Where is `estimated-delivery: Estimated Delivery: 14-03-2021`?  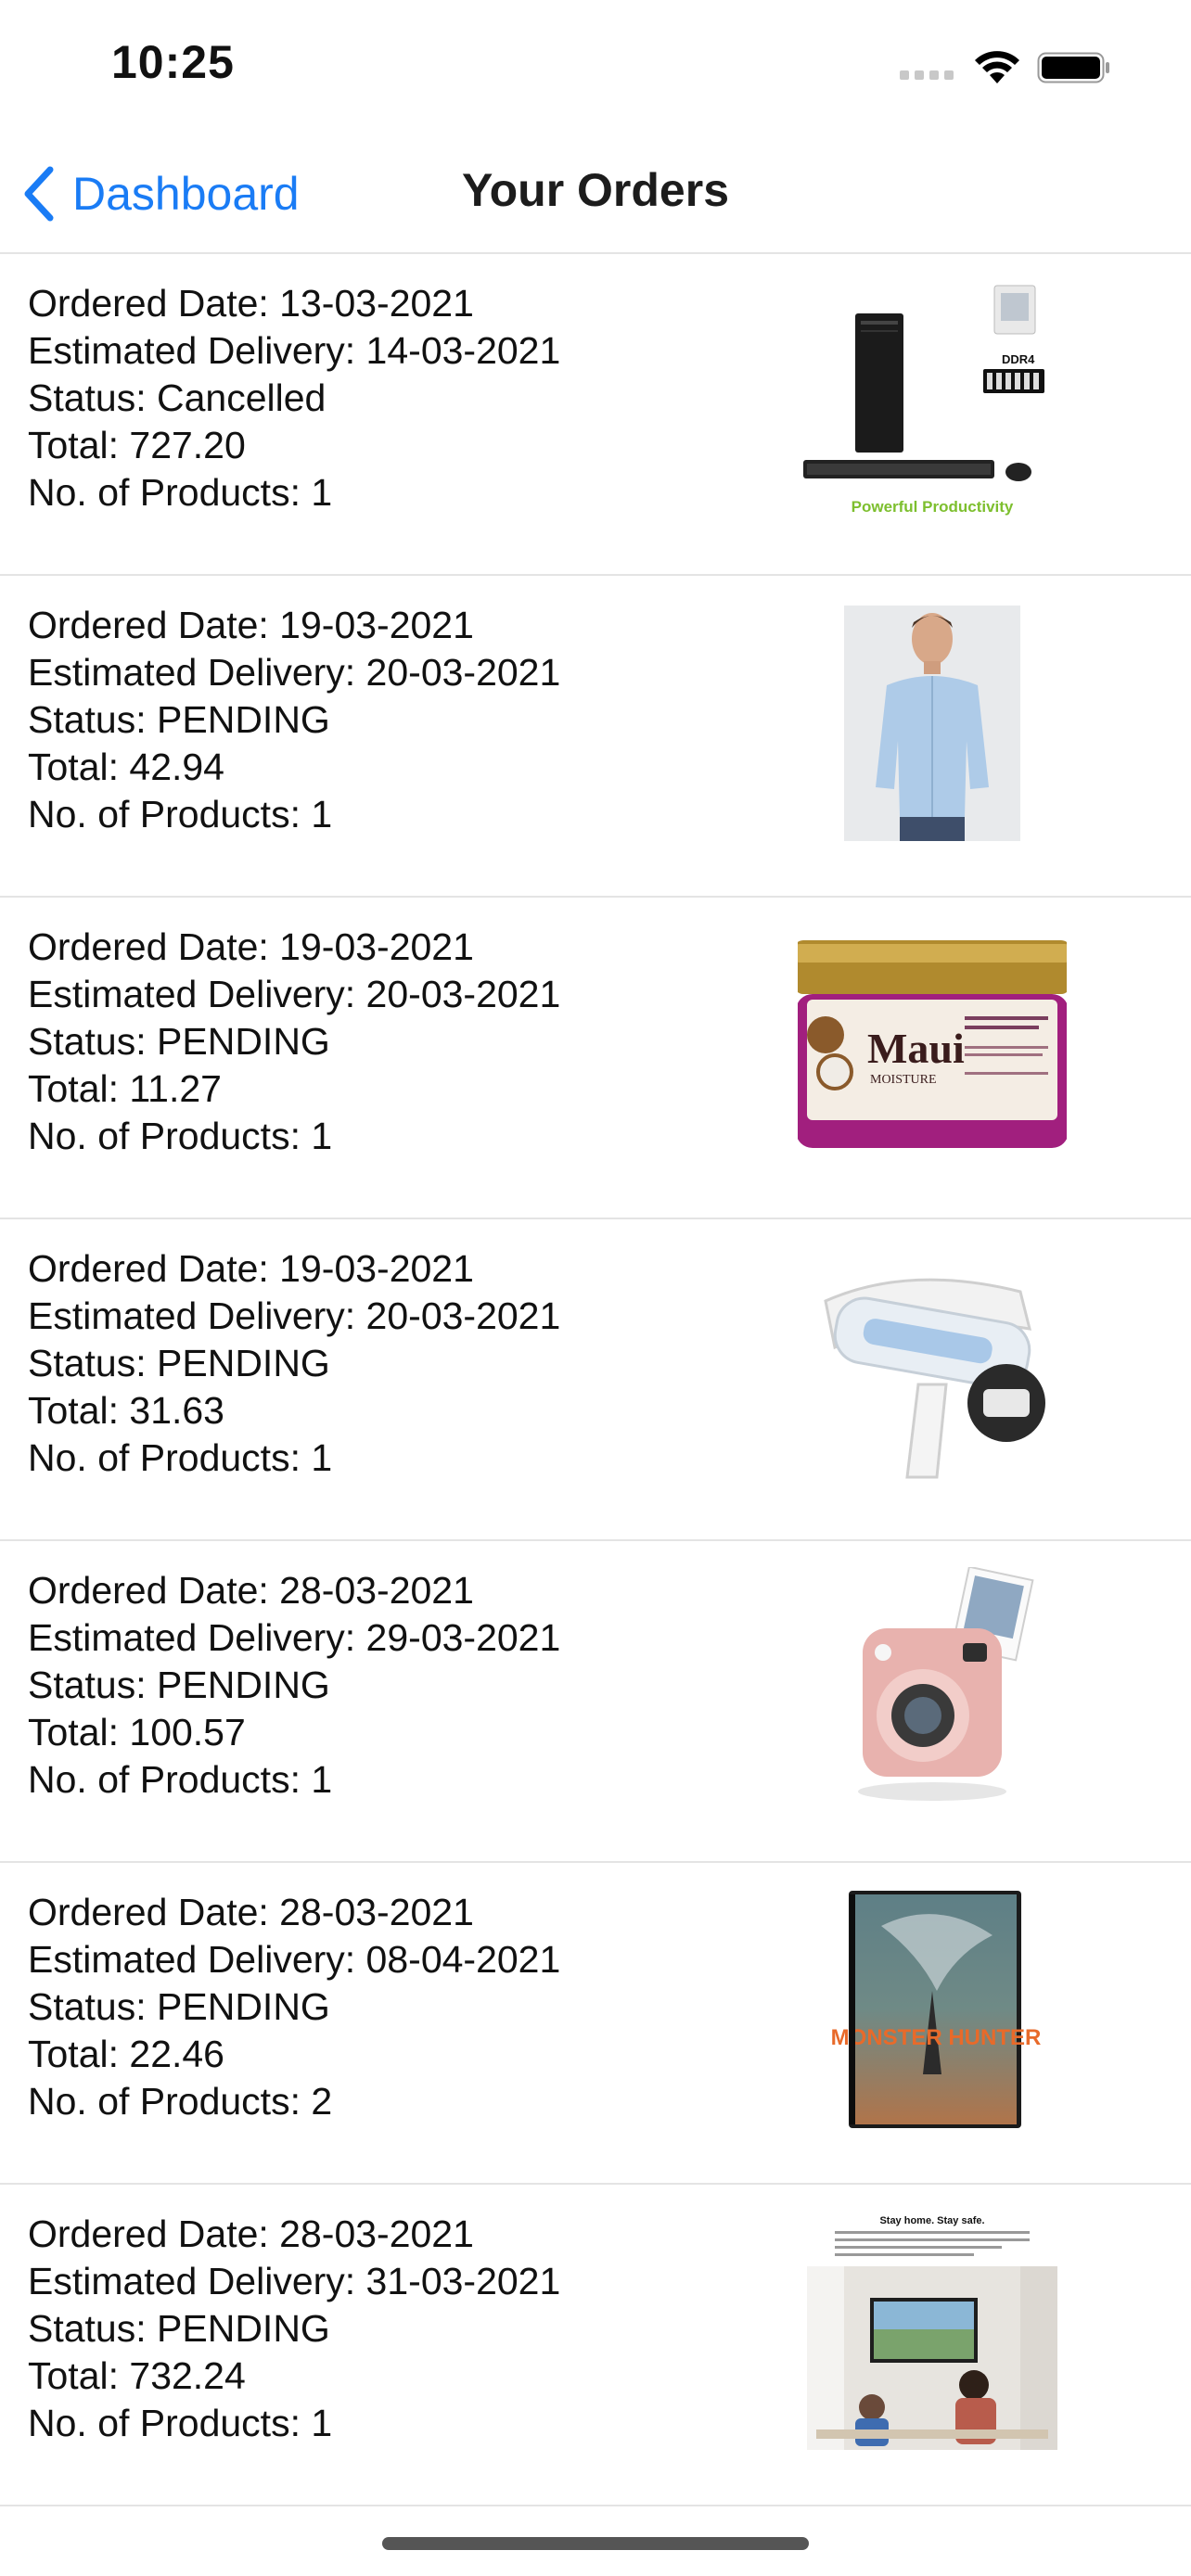 estimated-delivery: Estimated Delivery: 14-03-2021 is located at coordinates (295, 350).